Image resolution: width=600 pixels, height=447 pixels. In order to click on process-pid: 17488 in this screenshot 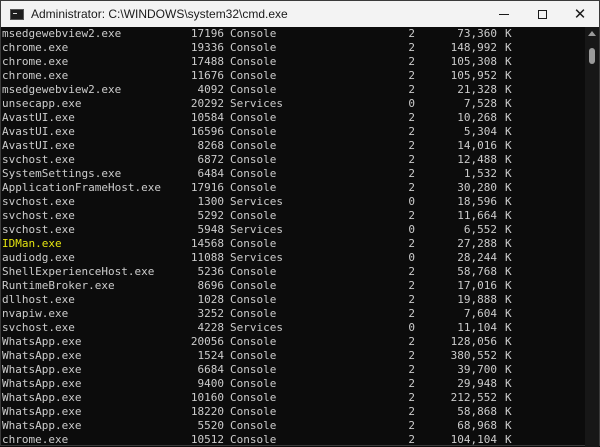, I will do `click(207, 61)`.